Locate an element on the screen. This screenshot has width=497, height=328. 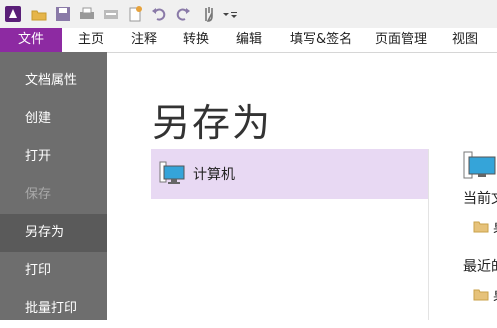
current-folder-heading: 当前文 is located at coordinates (480, 199).